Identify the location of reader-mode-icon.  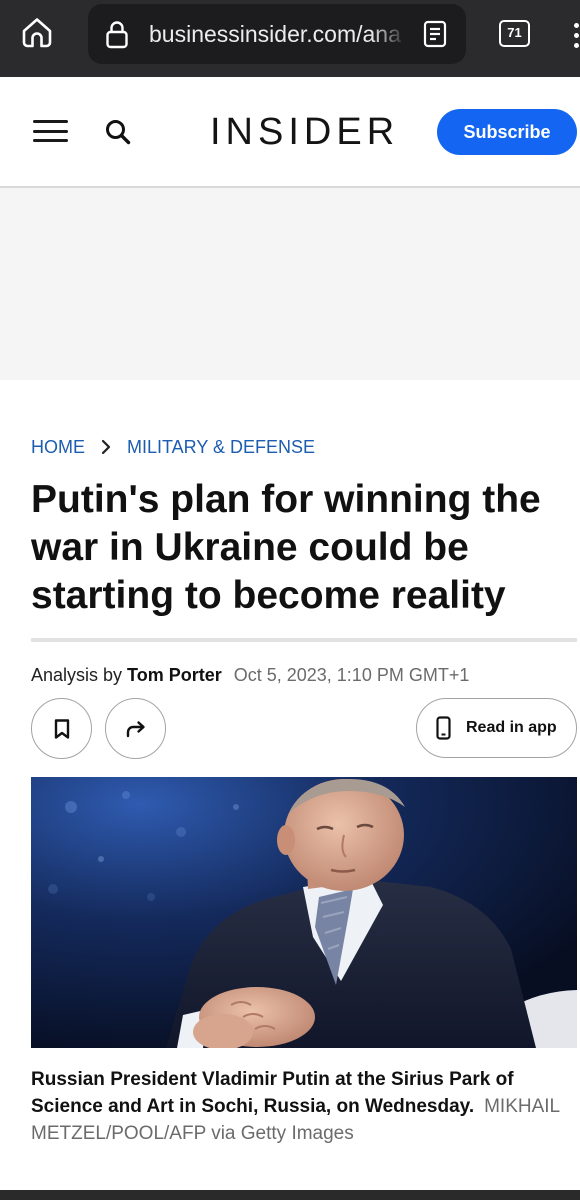
(435, 34).